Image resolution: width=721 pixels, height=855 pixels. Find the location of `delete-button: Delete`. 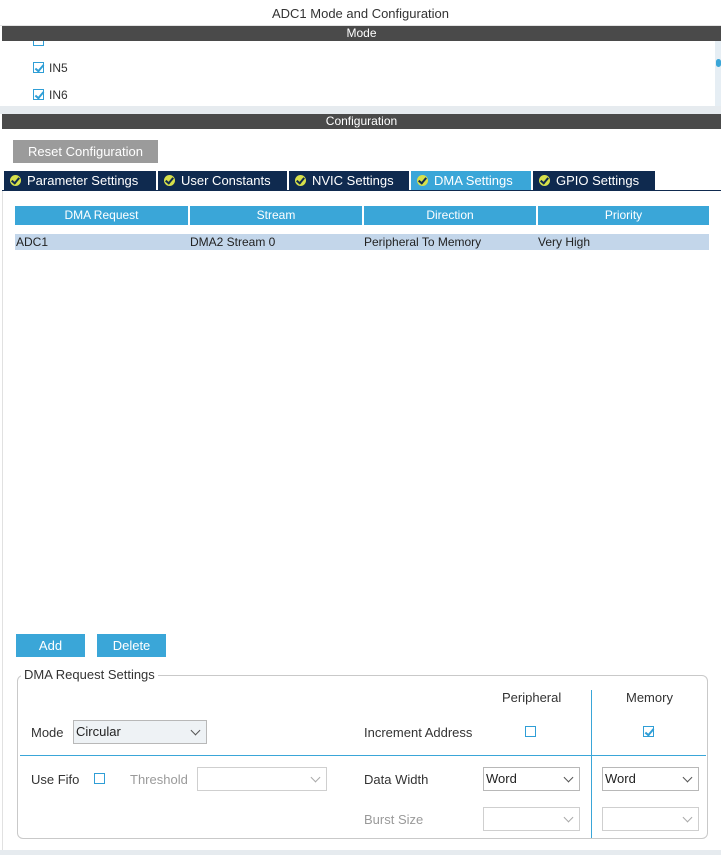

delete-button: Delete is located at coordinates (131, 645).